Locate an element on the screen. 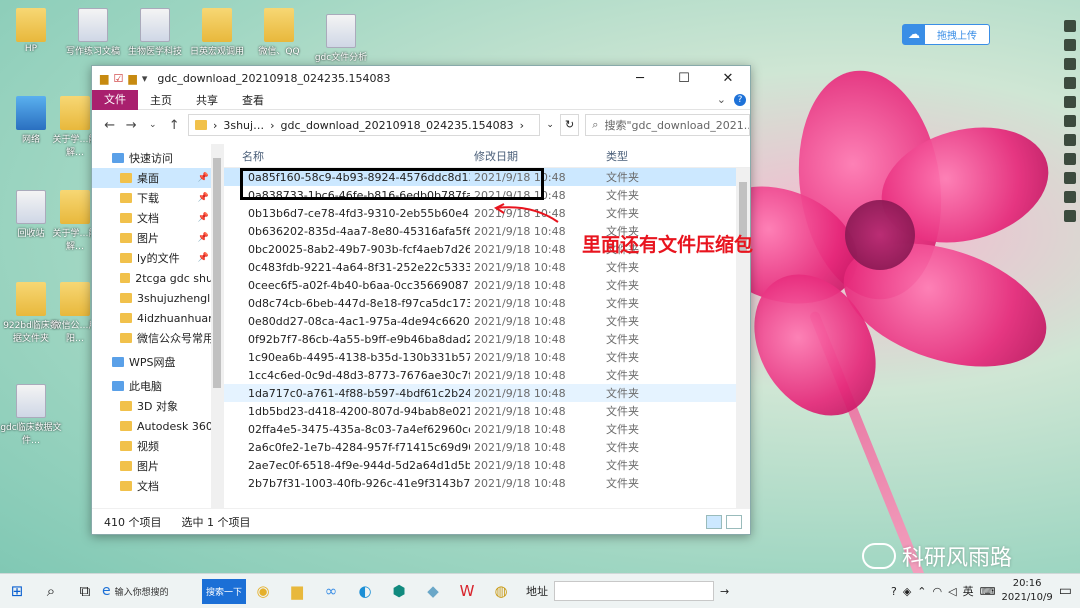 Image resolution: width=1080 pixels, height=608 pixels. desktop-icon-doc-3: 日英宏观调用 is located at coordinates (217, 32).